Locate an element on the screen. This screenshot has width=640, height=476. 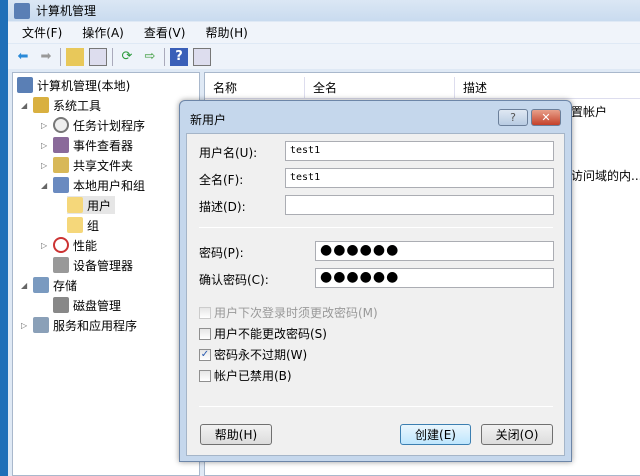
help-button: 帮助(H) is located at coordinates (236, 434).